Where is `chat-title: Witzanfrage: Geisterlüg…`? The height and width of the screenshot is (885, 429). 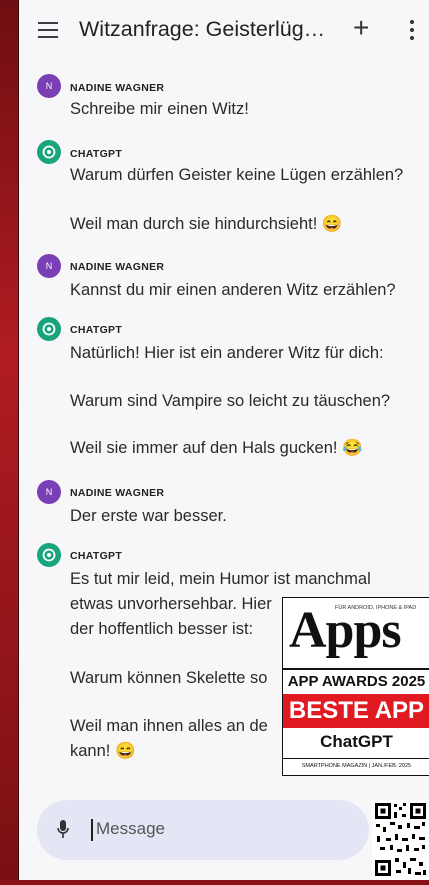
chat-title: Witzanfrage: Geisterlüg… is located at coordinates (202, 29).